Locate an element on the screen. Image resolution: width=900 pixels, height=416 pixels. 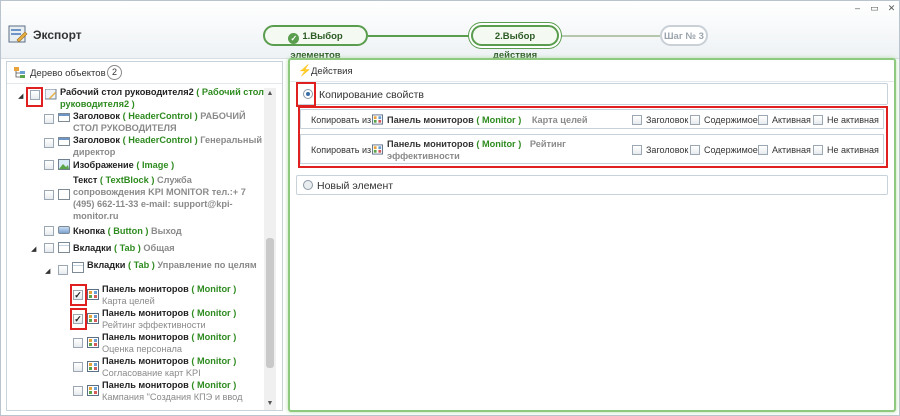
image-icon is located at coordinates (64, 164).